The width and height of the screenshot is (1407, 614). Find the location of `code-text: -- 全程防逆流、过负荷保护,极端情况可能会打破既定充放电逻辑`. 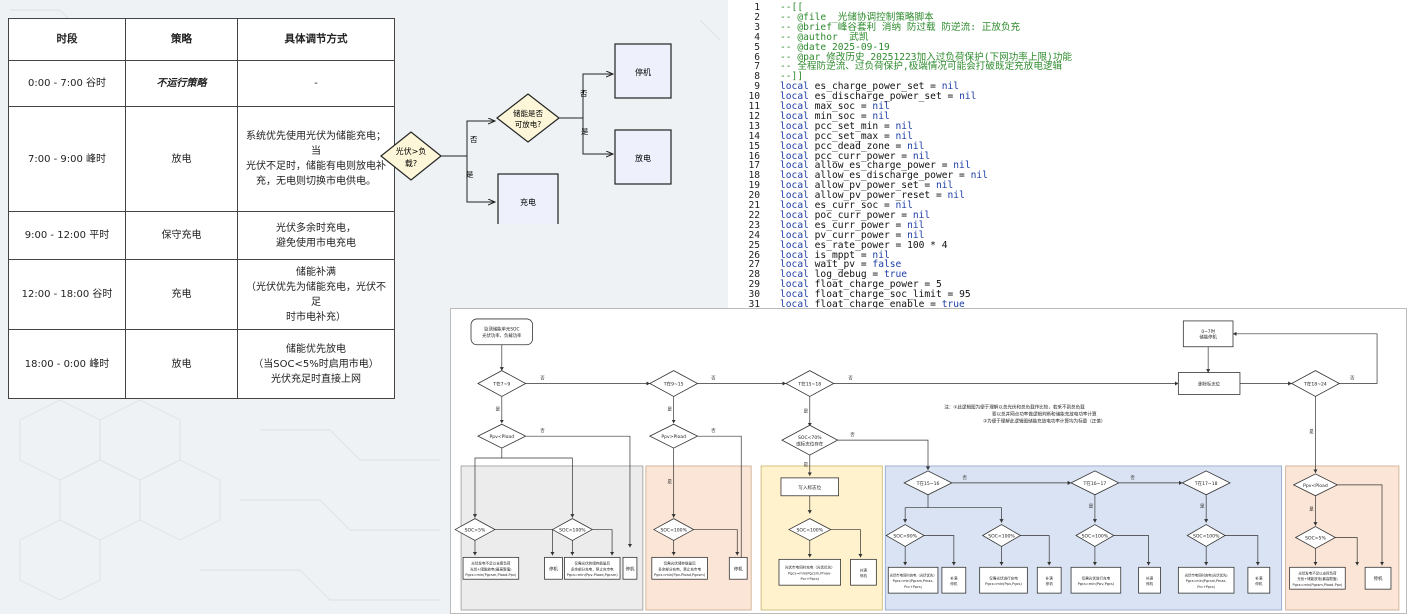

code-text: -- 全程防逆流、过负荷保护,极端情况可能会打破既定充放电逻辑 is located at coordinates (921, 67).